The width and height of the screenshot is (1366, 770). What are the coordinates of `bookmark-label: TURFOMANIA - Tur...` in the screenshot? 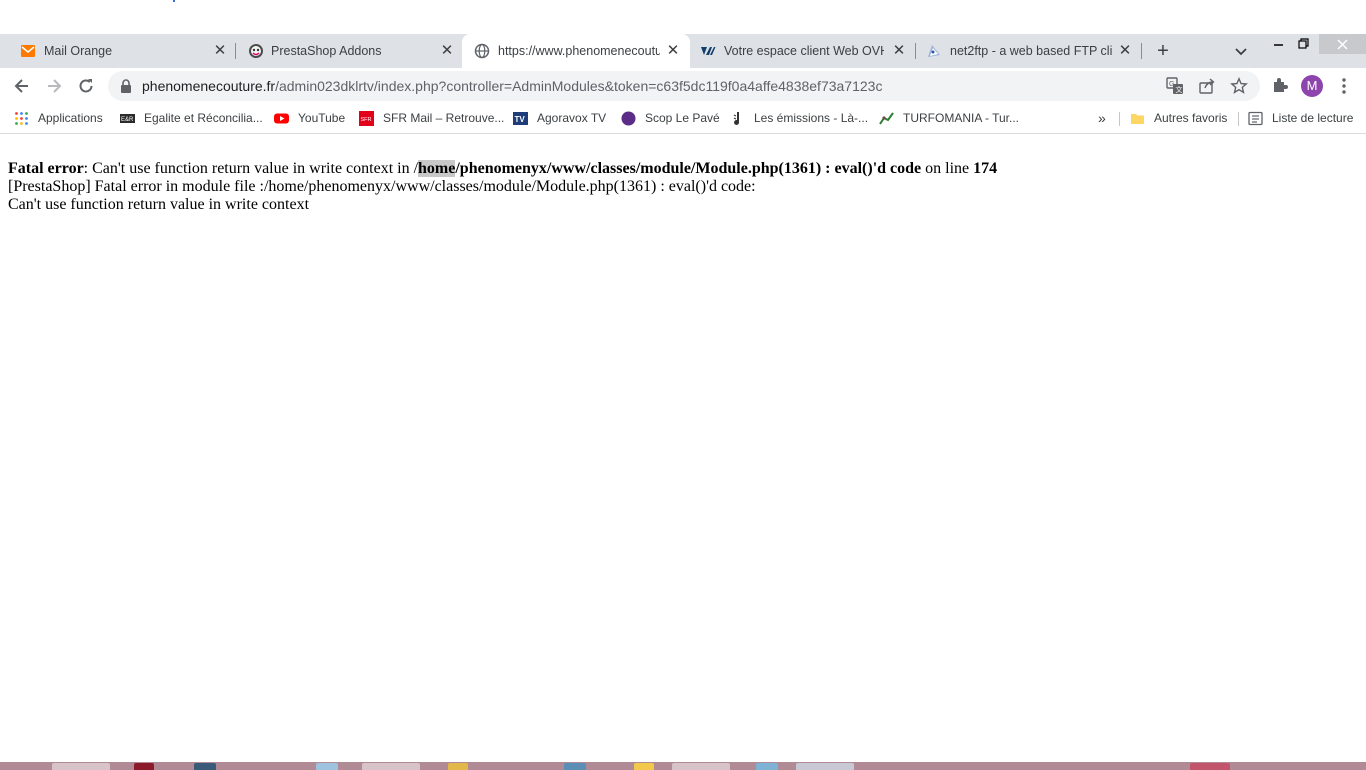 It's located at (961, 118).